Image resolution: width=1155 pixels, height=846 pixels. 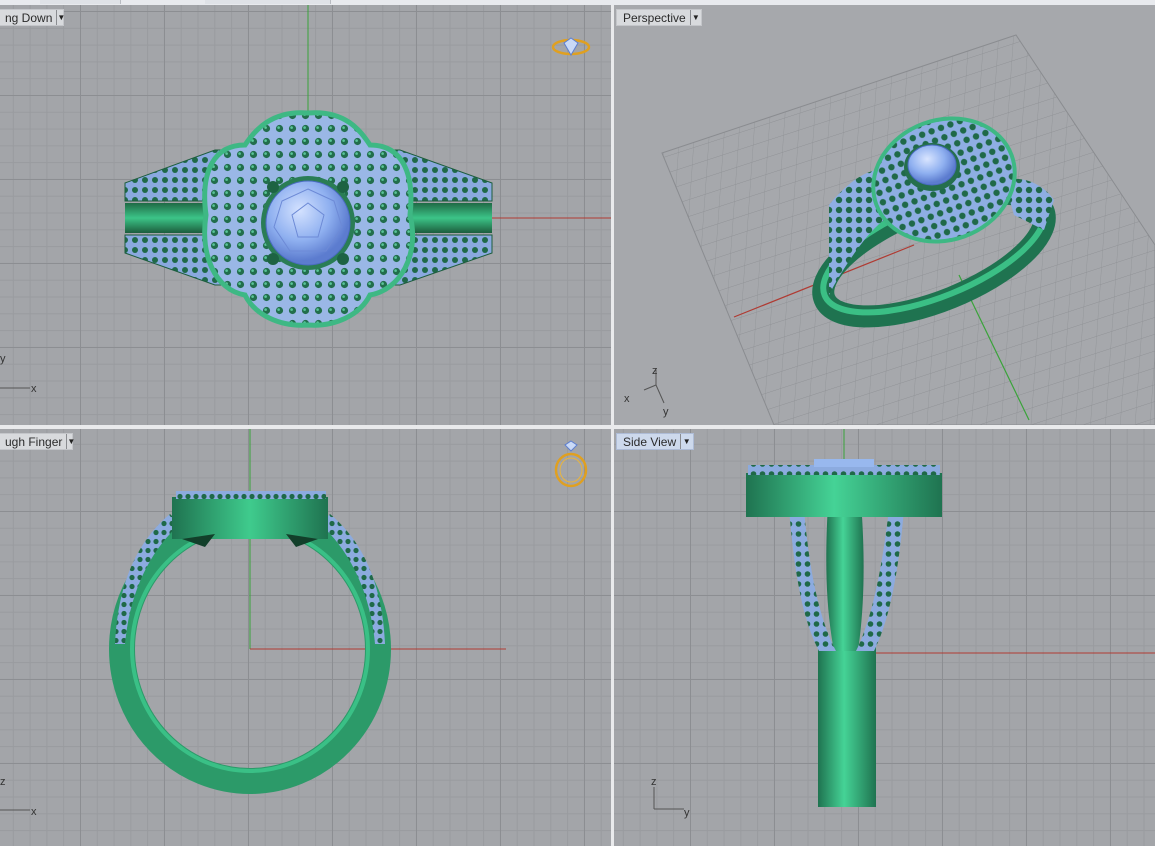 What do you see at coordinates (577, 427) in the screenshot?
I see `viewport-splitter-horizontal` at bounding box center [577, 427].